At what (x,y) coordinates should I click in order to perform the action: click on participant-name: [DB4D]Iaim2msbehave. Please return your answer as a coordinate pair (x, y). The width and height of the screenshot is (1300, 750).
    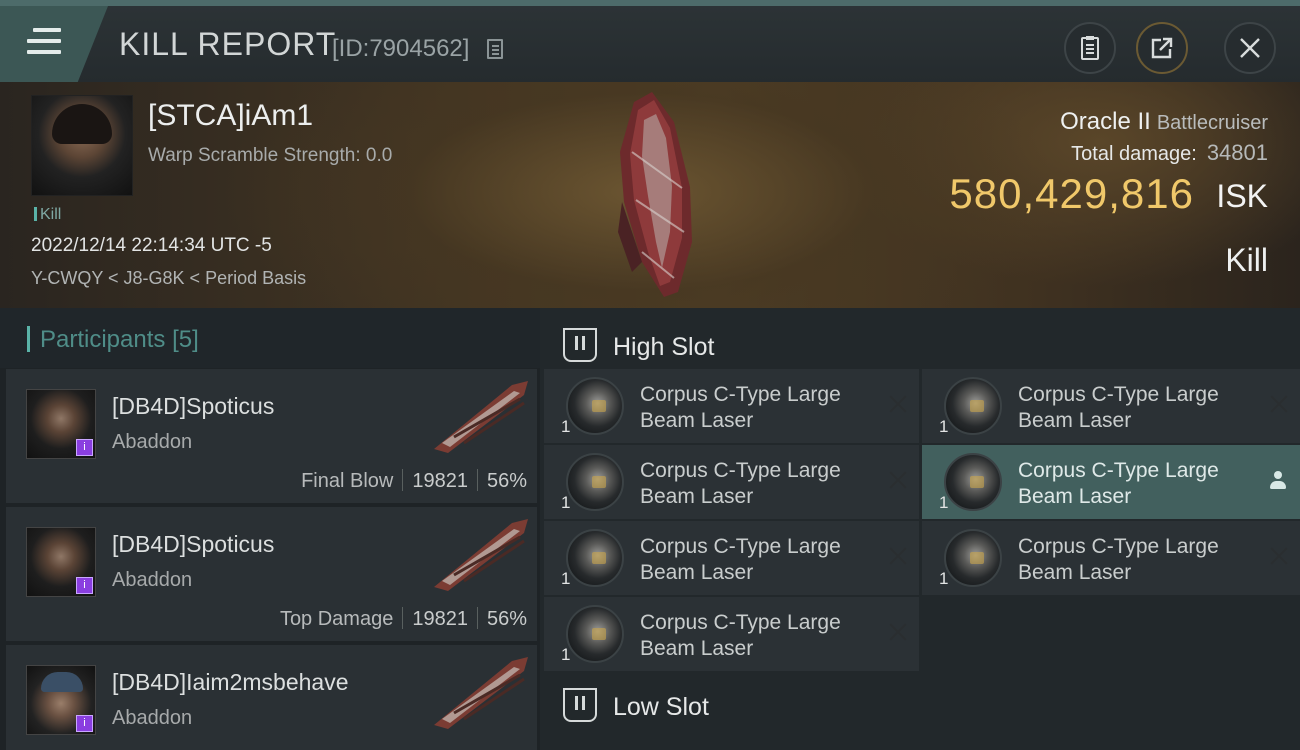
    Looking at the image, I should click on (230, 682).